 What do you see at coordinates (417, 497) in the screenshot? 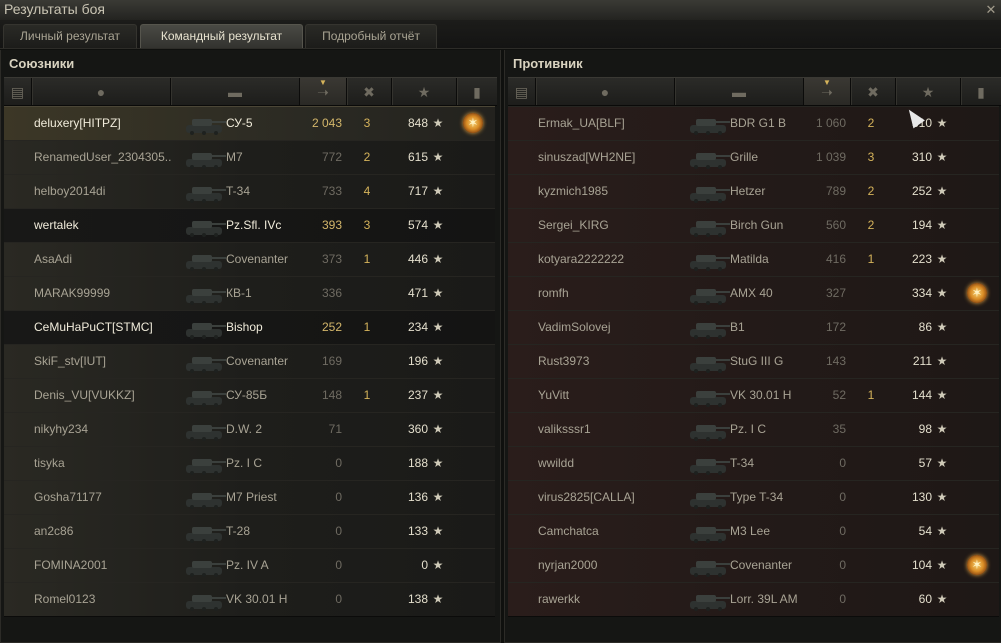
I see `xp-value: 136` at bounding box center [417, 497].